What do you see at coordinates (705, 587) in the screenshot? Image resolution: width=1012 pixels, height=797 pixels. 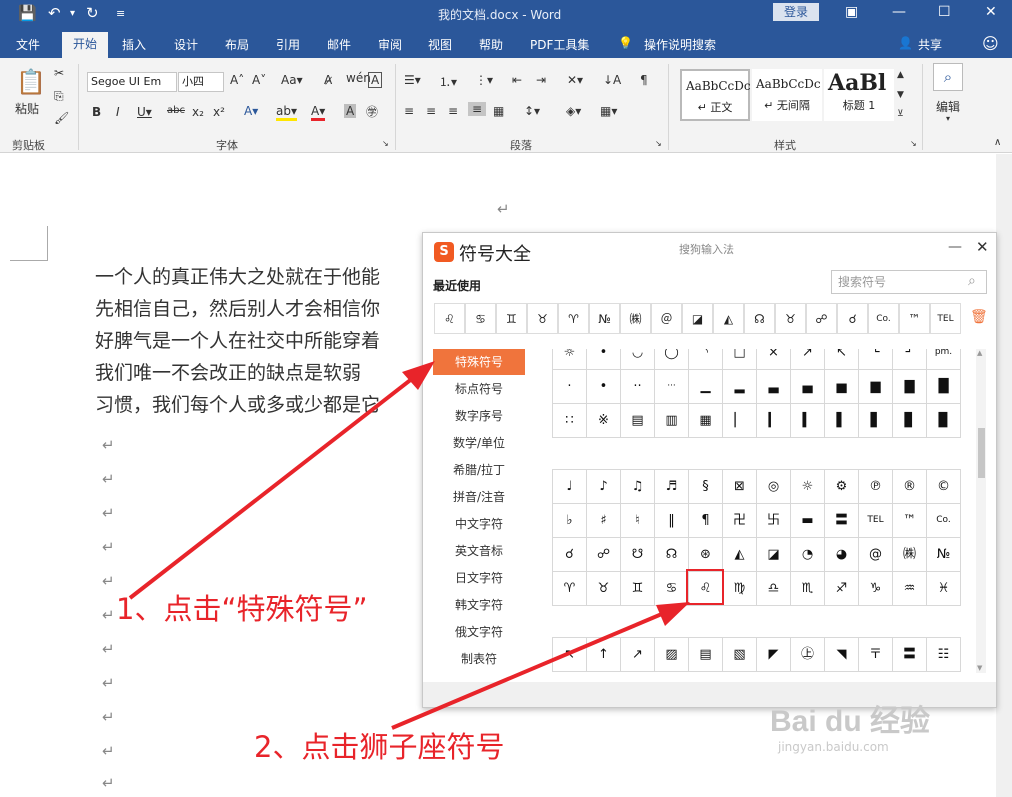 I see `leo-highlight-box` at bounding box center [705, 587].